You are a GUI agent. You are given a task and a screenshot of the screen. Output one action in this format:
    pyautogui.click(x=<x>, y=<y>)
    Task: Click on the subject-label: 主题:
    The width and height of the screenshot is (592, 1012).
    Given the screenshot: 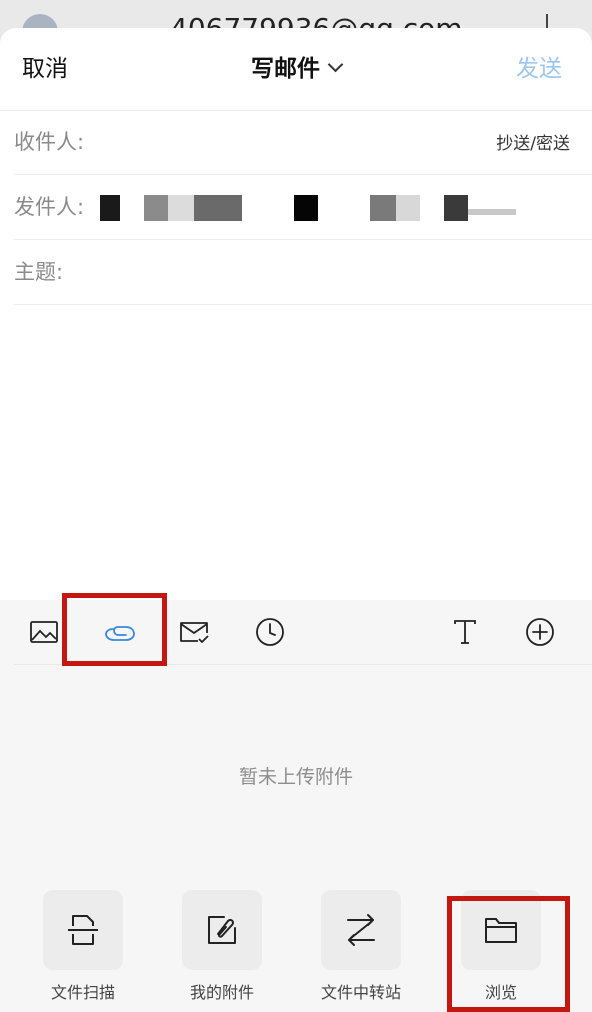 What is the action you would take?
    pyautogui.click(x=39, y=272)
    